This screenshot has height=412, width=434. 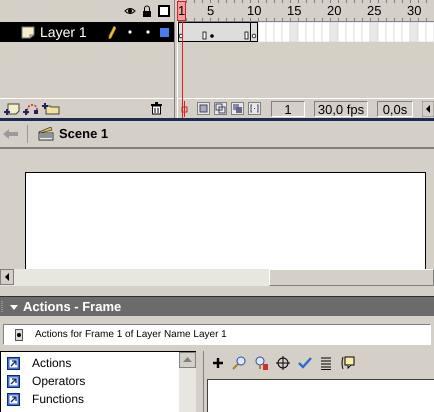 I want to click on playhead: 1, so click(x=181, y=11).